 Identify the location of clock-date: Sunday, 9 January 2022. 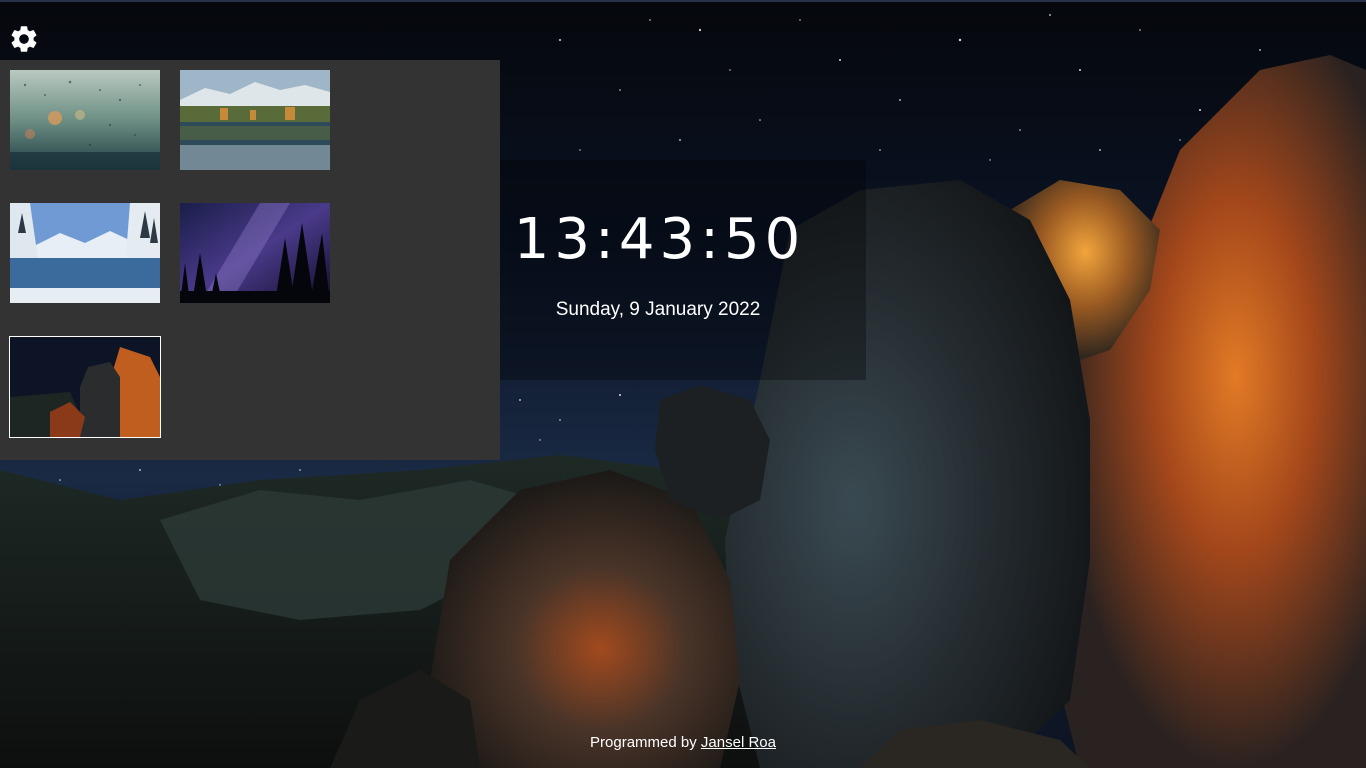
(658, 309).